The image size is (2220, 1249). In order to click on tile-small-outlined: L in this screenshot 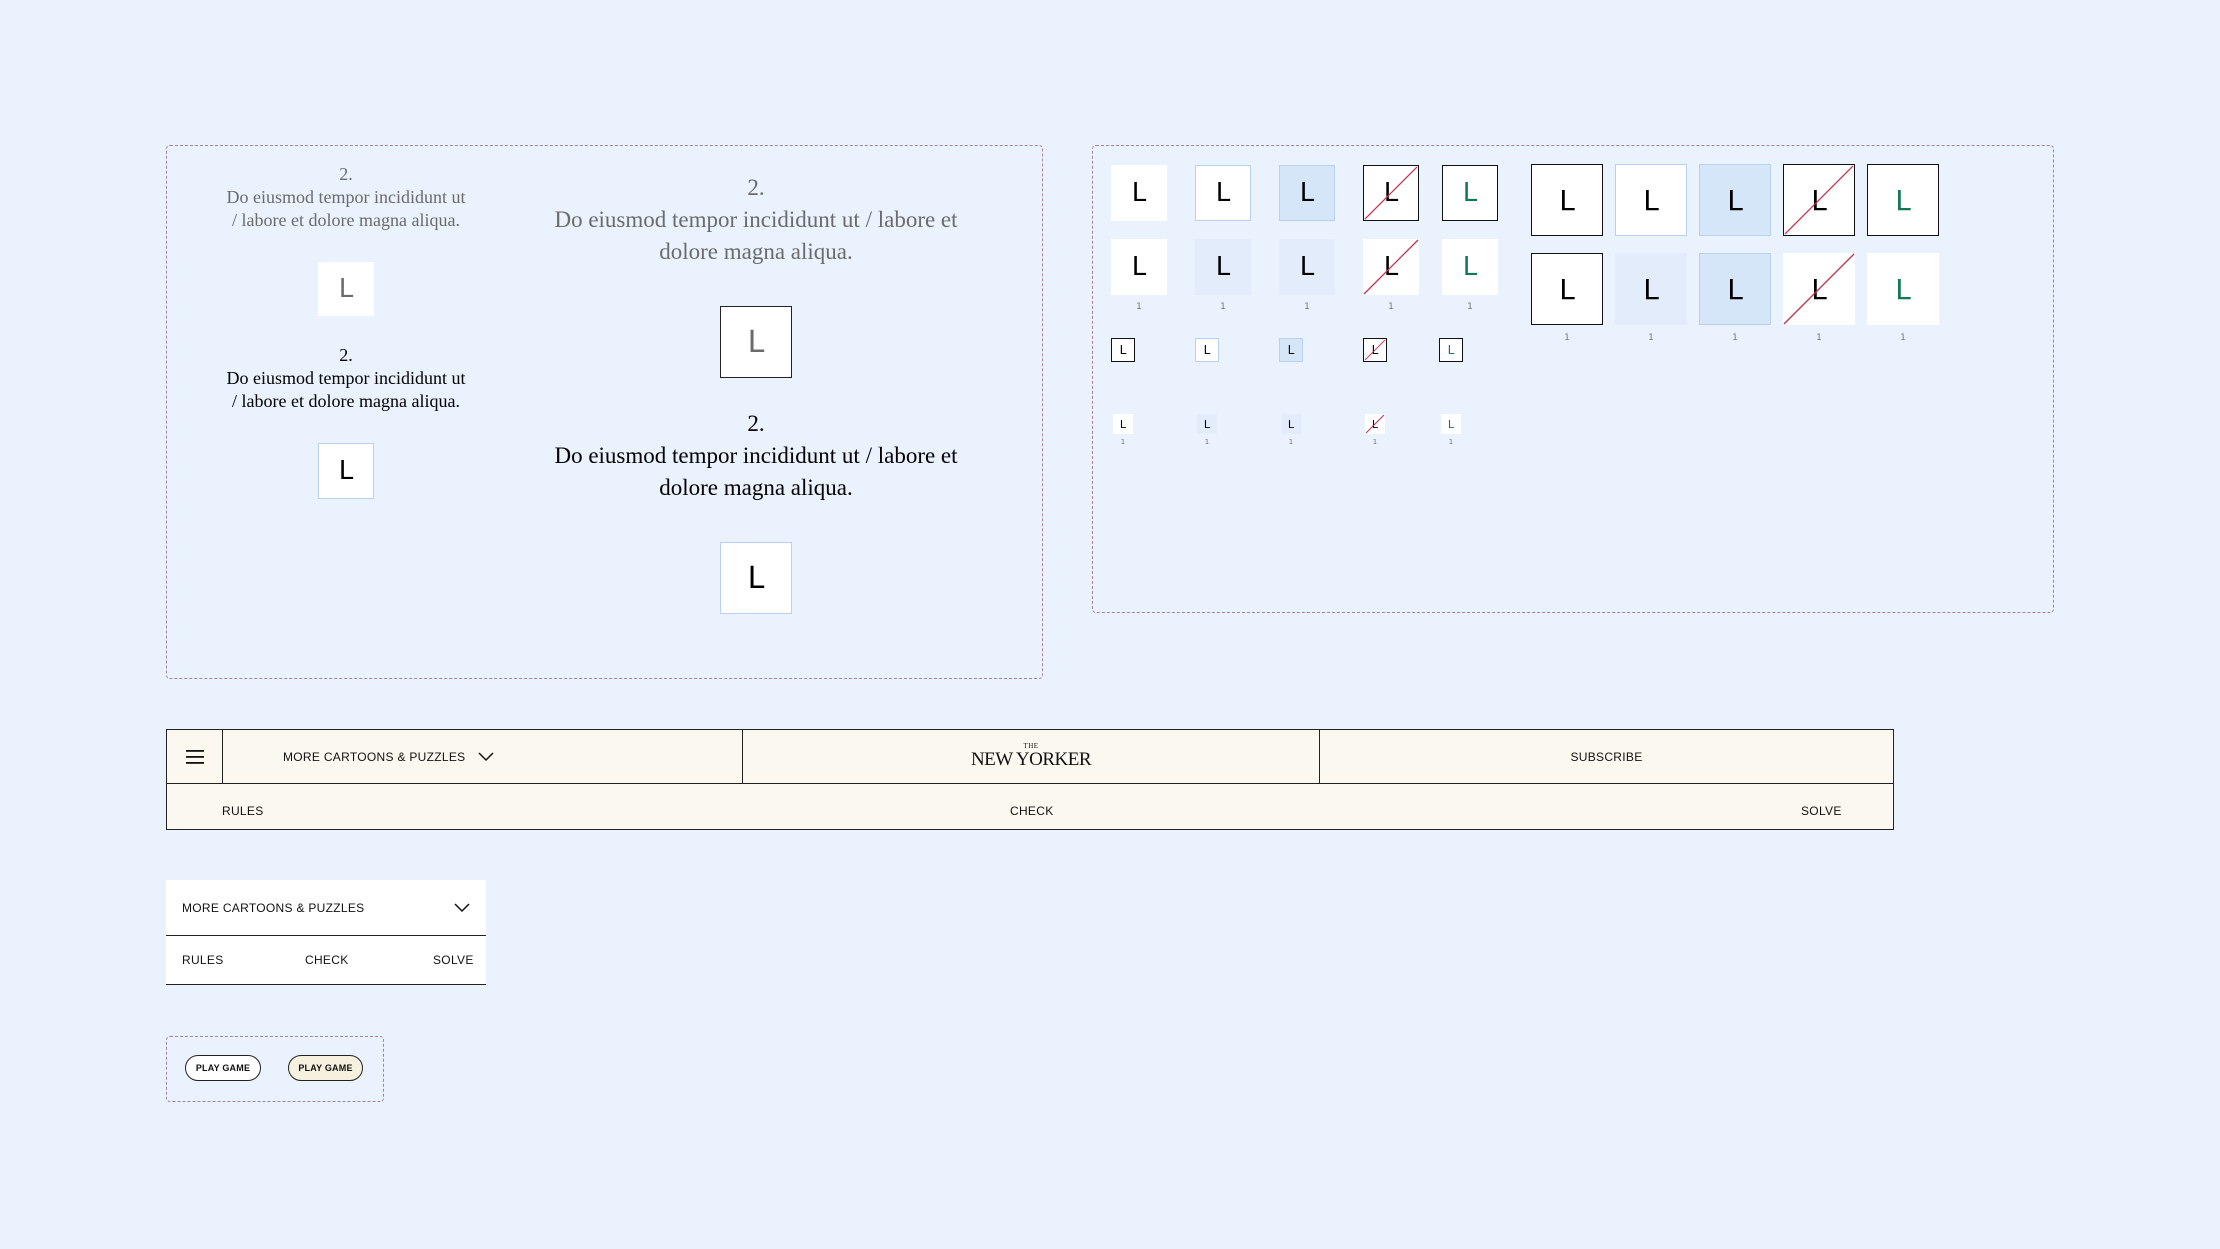, I will do `click(1207, 350)`.